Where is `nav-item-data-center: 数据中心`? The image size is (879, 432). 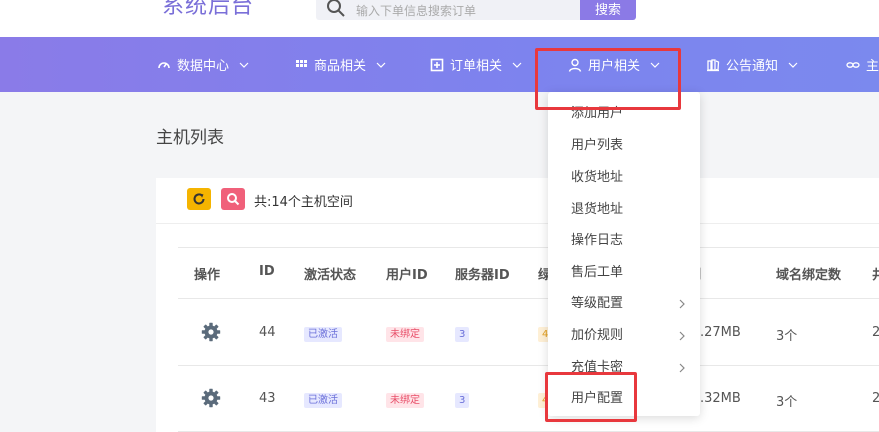 nav-item-data-center: 数据中心 is located at coordinates (203, 64).